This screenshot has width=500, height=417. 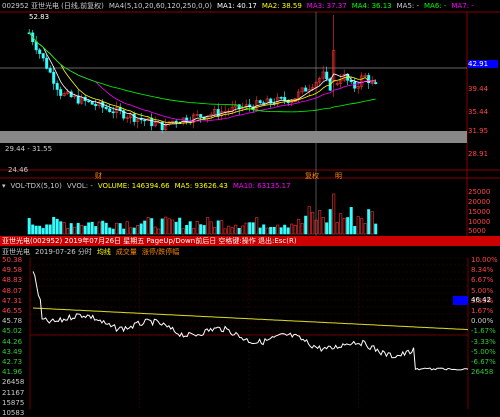 I want to click on volume-label: 成交量, so click(x=126, y=252).